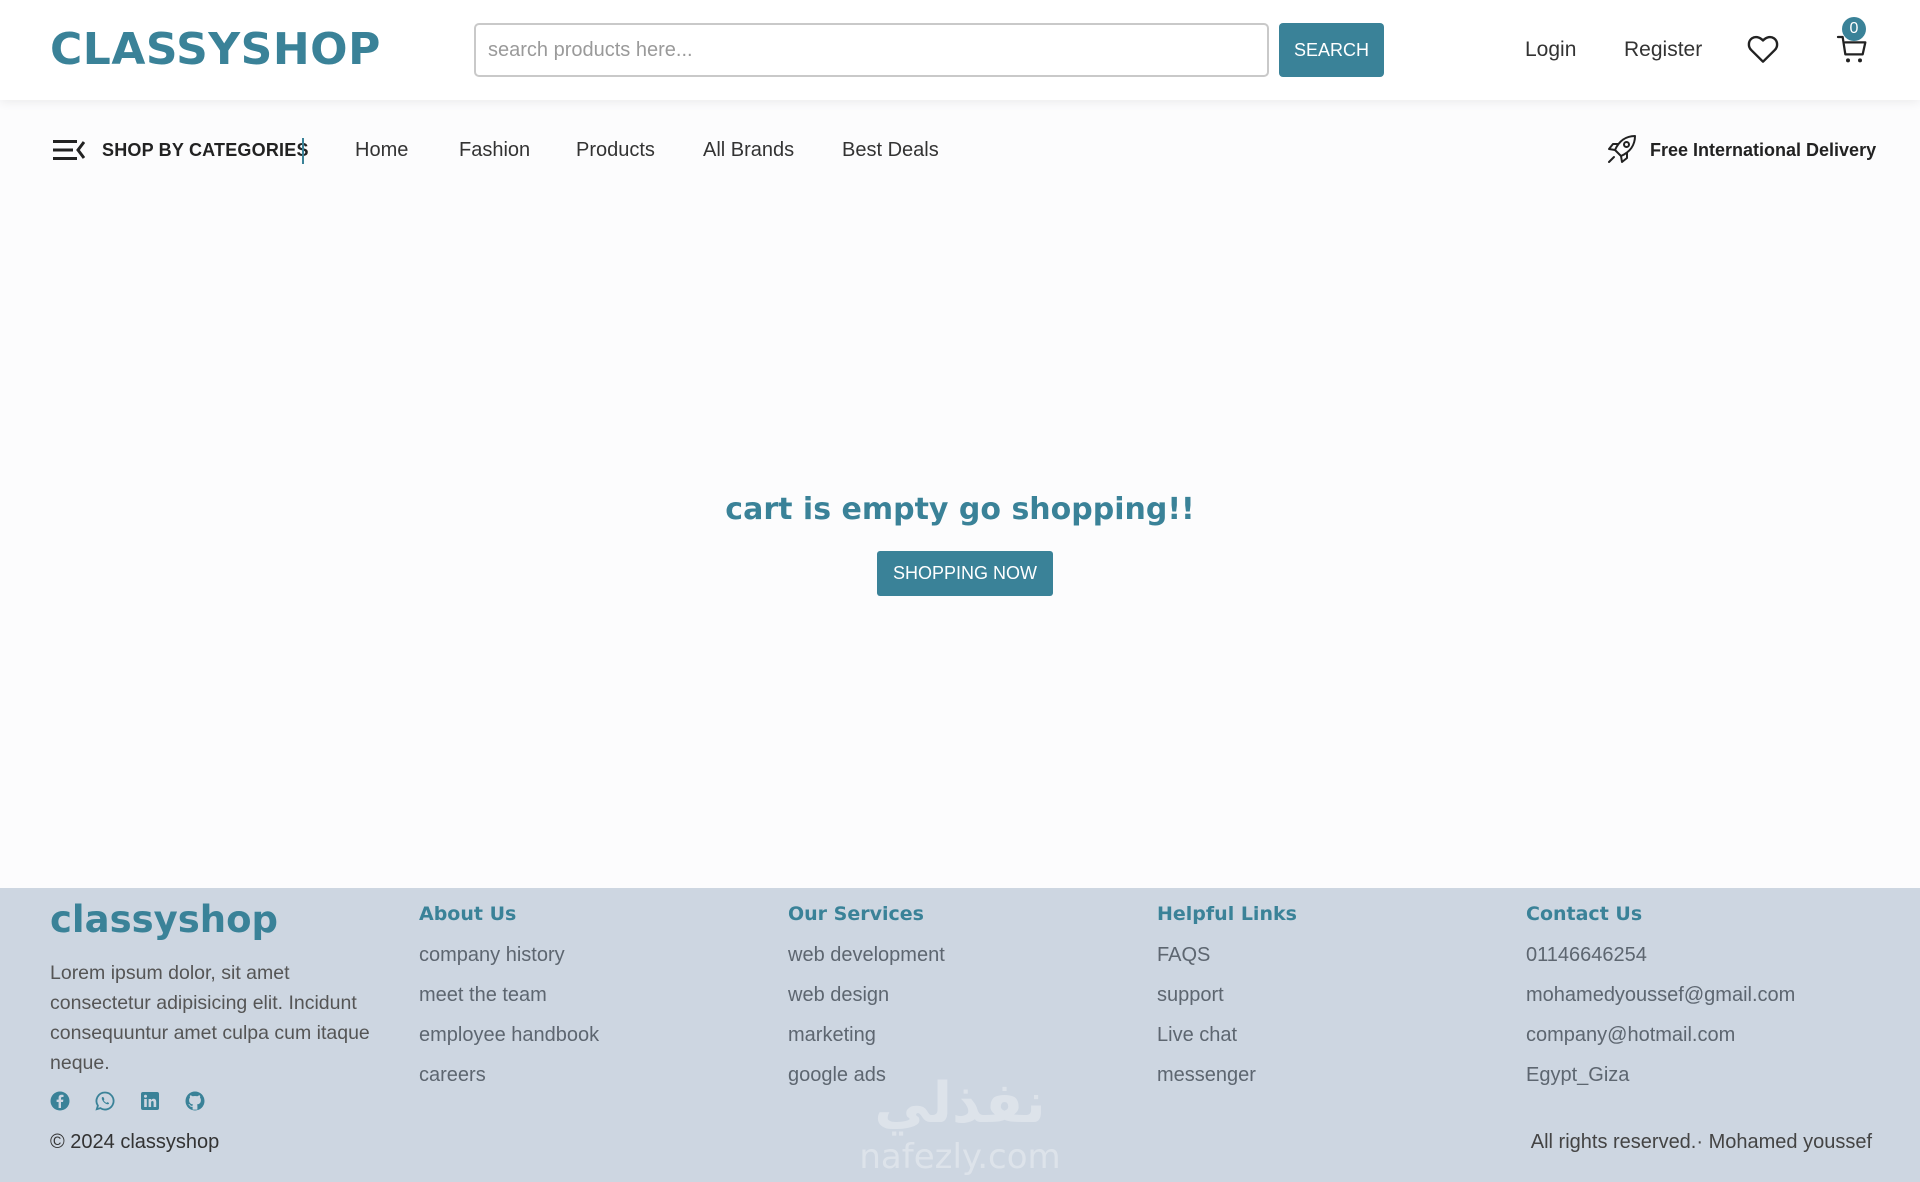 This screenshot has height=1182, width=1920. What do you see at coordinates (303, 151) in the screenshot?
I see `nav-divider` at bounding box center [303, 151].